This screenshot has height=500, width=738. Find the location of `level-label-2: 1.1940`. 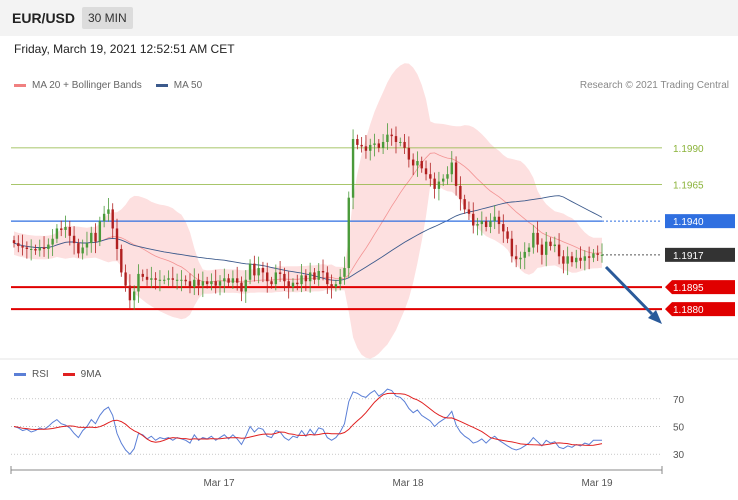

level-label-2: 1.1940 is located at coordinates (688, 222).